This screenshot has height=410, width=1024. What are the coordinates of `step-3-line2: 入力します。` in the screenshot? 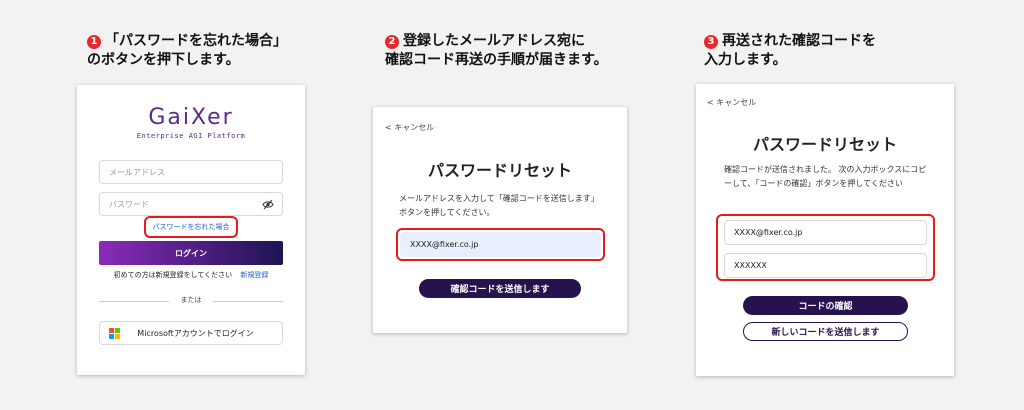 It's located at (745, 60).